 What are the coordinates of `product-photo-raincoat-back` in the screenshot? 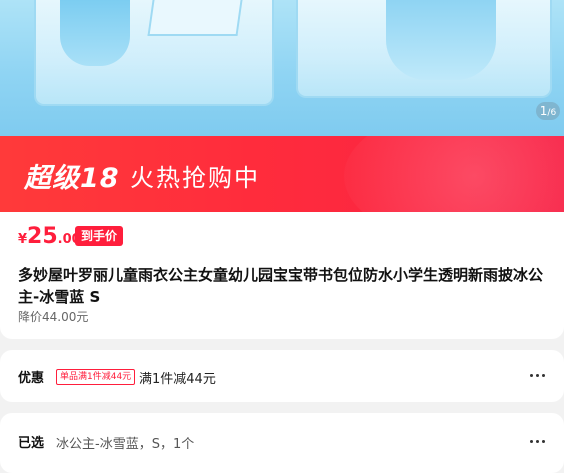 It's located at (430, 68).